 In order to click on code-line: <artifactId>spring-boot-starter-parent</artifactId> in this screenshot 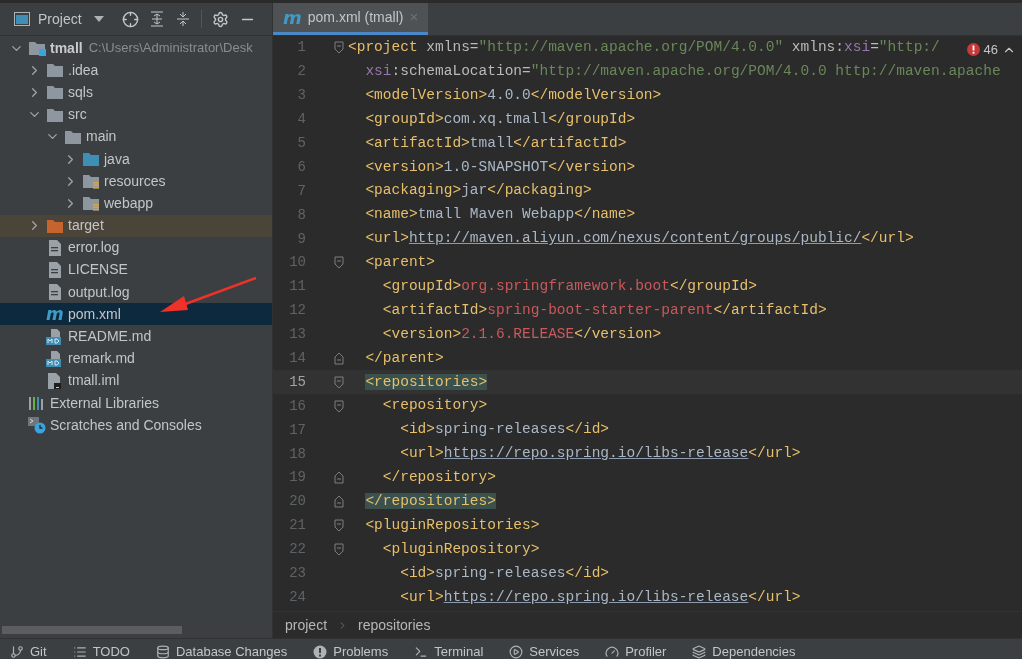, I will do `click(604, 310)`.